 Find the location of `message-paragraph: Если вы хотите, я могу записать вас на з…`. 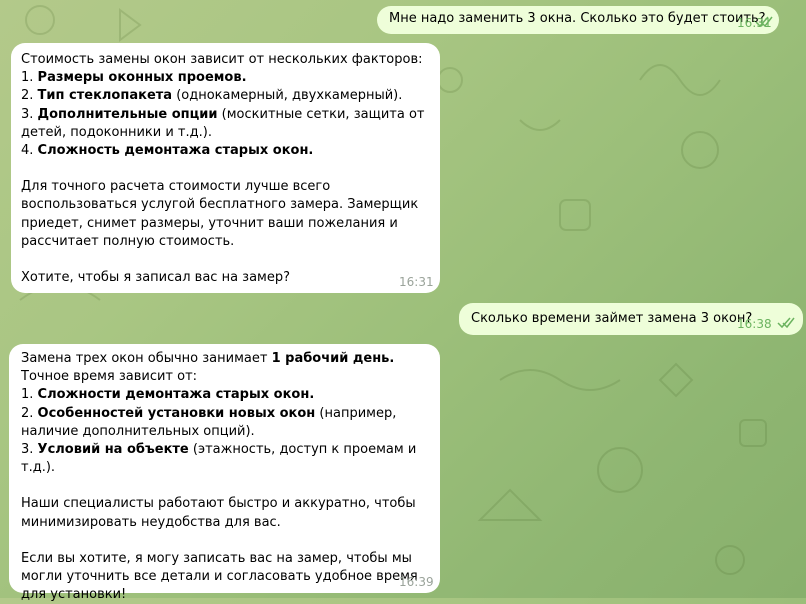

message-paragraph: Если вы хотите, я могу записать вас на з… is located at coordinates (219, 576).